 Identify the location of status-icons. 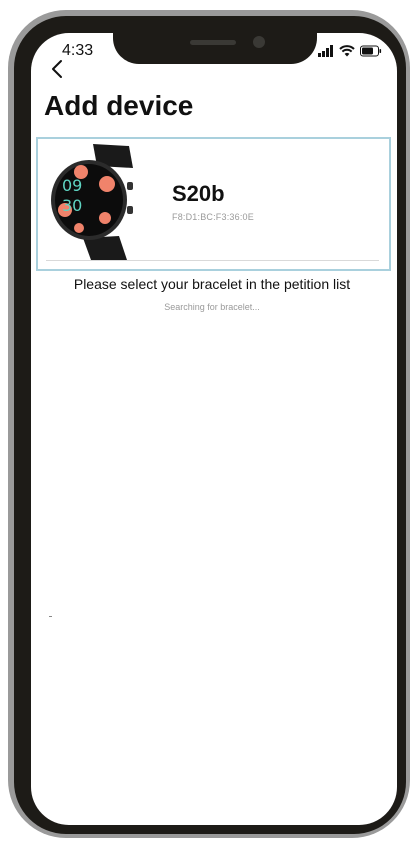
(350, 51).